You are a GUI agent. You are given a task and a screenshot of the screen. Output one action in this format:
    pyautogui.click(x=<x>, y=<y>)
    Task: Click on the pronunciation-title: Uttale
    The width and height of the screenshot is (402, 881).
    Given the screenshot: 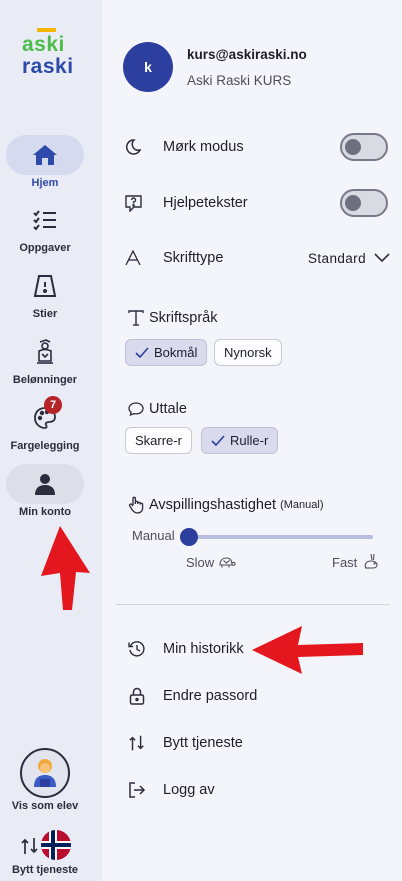 What is the action you would take?
    pyautogui.click(x=157, y=409)
    